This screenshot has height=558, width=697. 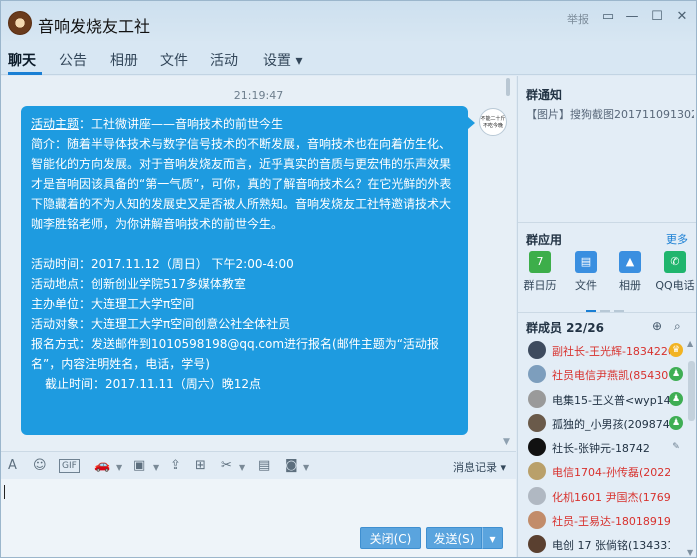 I want to click on member-row: 社员电信尹燕凯(85430 ♟, so click(x=602, y=374).